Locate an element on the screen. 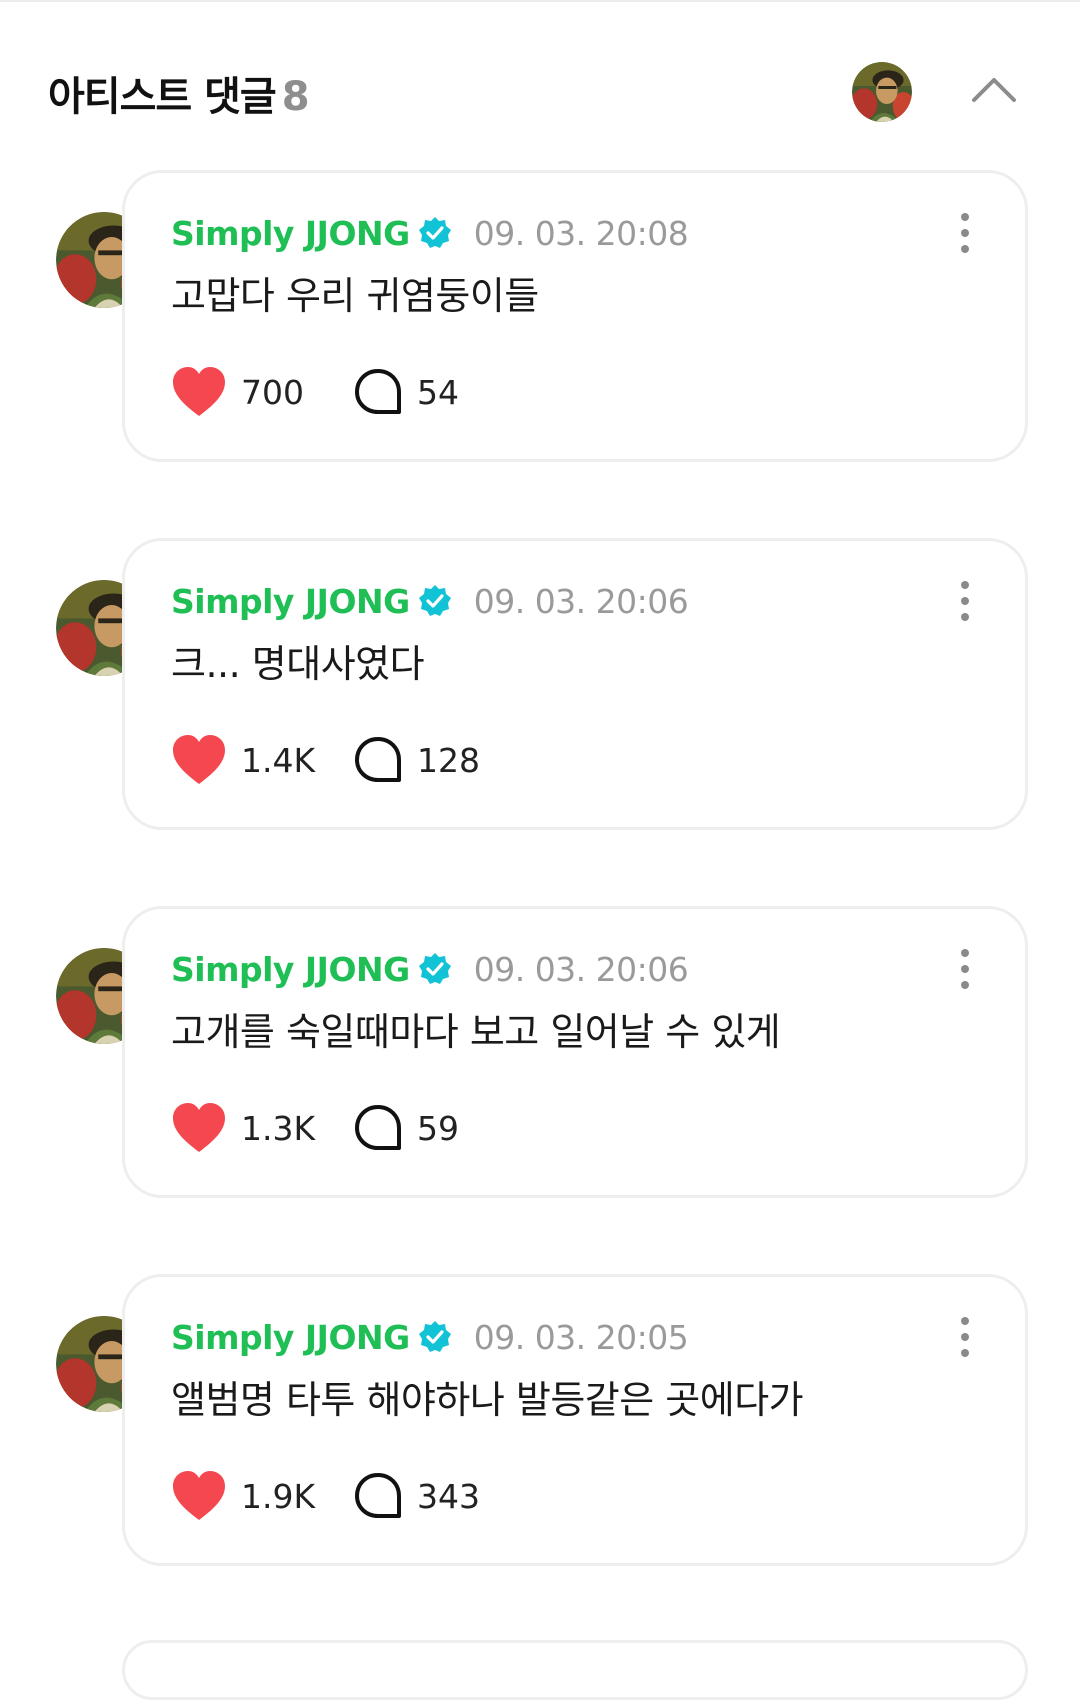 This screenshot has height=1700, width=1080. collapse-button is located at coordinates (994, 90).